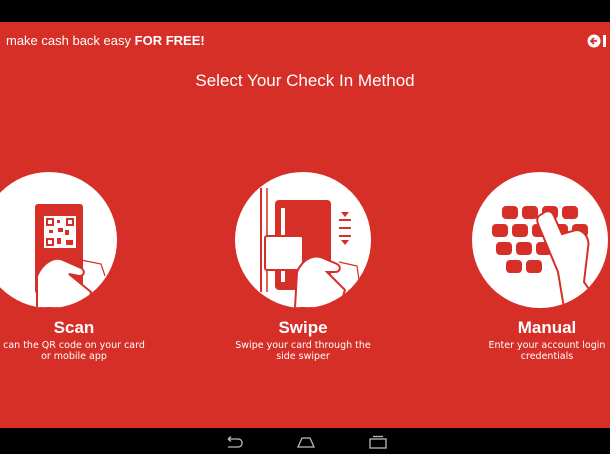 This screenshot has height=454, width=610. I want to click on back-button, so click(598, 41).